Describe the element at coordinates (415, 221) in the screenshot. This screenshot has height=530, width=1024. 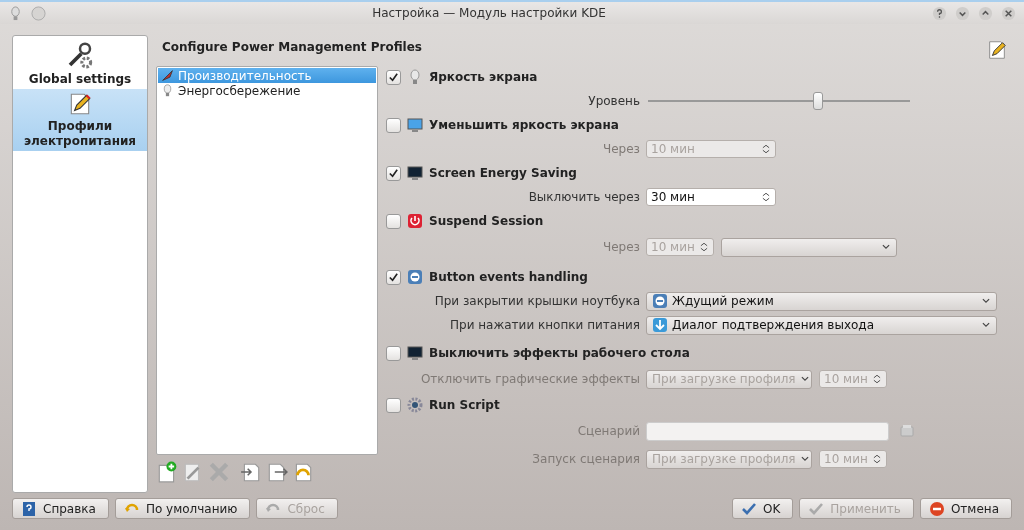
I see `power-icon` at that location.